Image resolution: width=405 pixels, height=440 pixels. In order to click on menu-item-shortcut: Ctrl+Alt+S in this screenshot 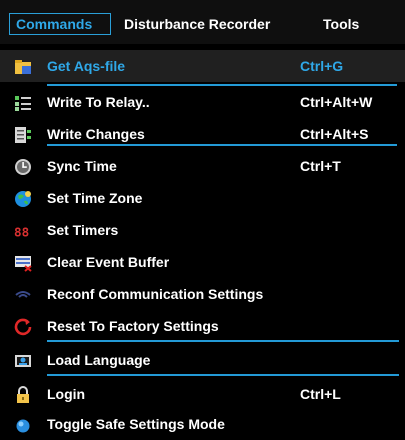, I will do `click(334, 134)`.